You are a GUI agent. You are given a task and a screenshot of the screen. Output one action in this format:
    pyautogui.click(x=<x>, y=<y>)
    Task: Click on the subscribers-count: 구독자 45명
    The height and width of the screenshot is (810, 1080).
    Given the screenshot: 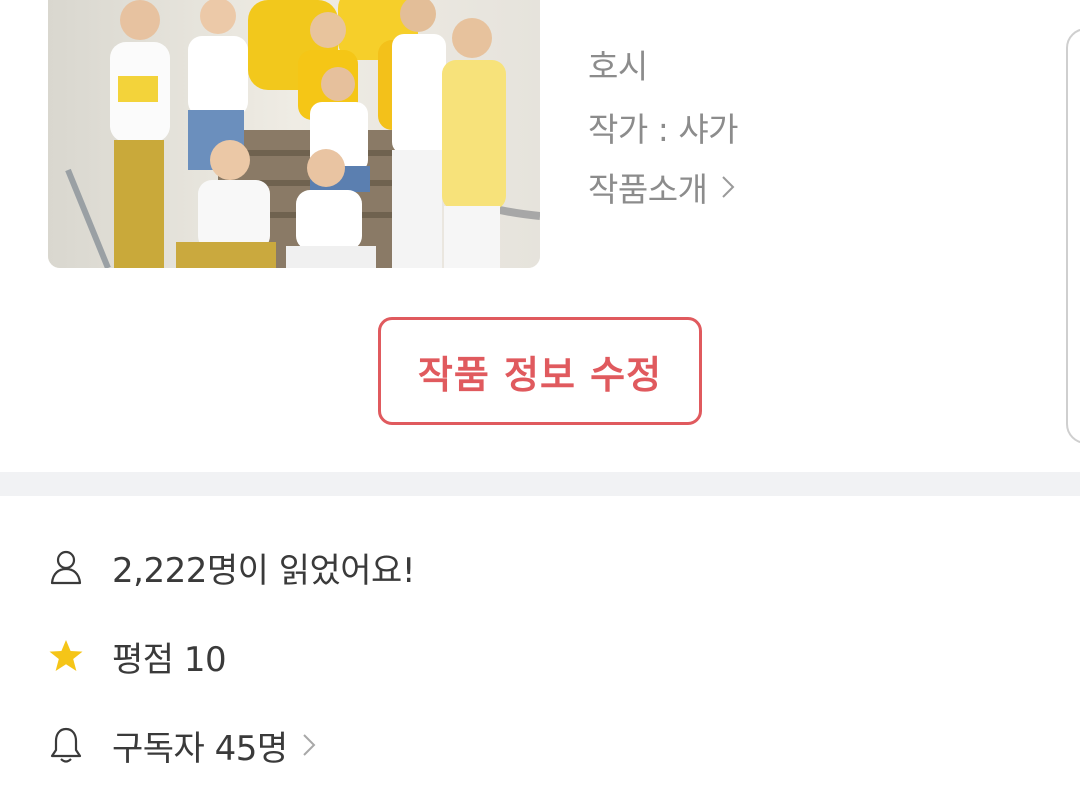 What is the action you would take?
    pyautogui.click(x=200, y=748)
    